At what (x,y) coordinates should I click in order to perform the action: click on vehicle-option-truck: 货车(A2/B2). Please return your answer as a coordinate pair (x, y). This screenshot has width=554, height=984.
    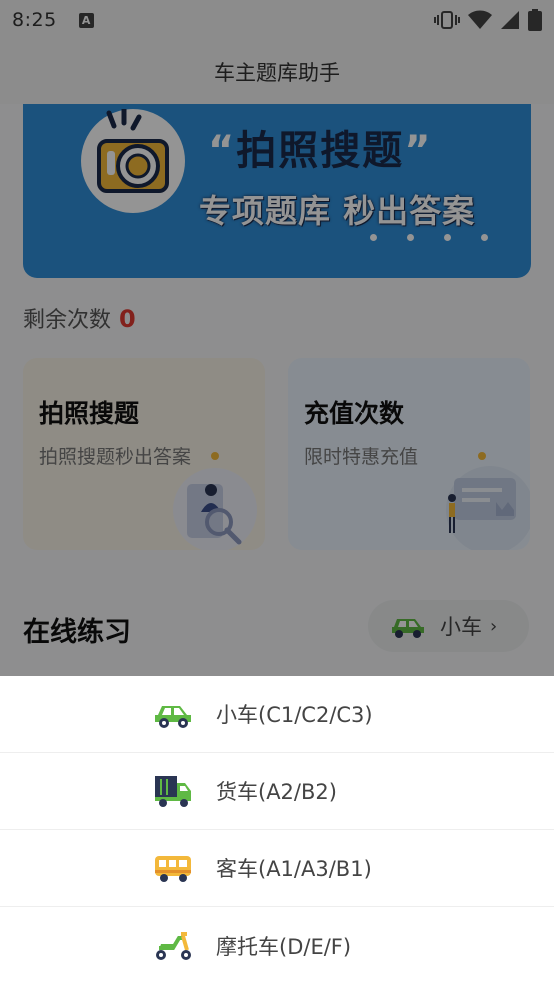
    Looking at the image, I should click on (277, 791).